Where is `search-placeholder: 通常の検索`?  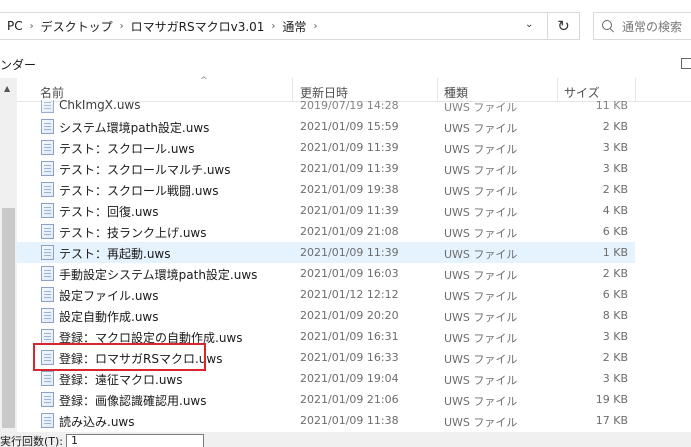
search-placeholder: 通常の検索 is located at coordinates (652, 26).